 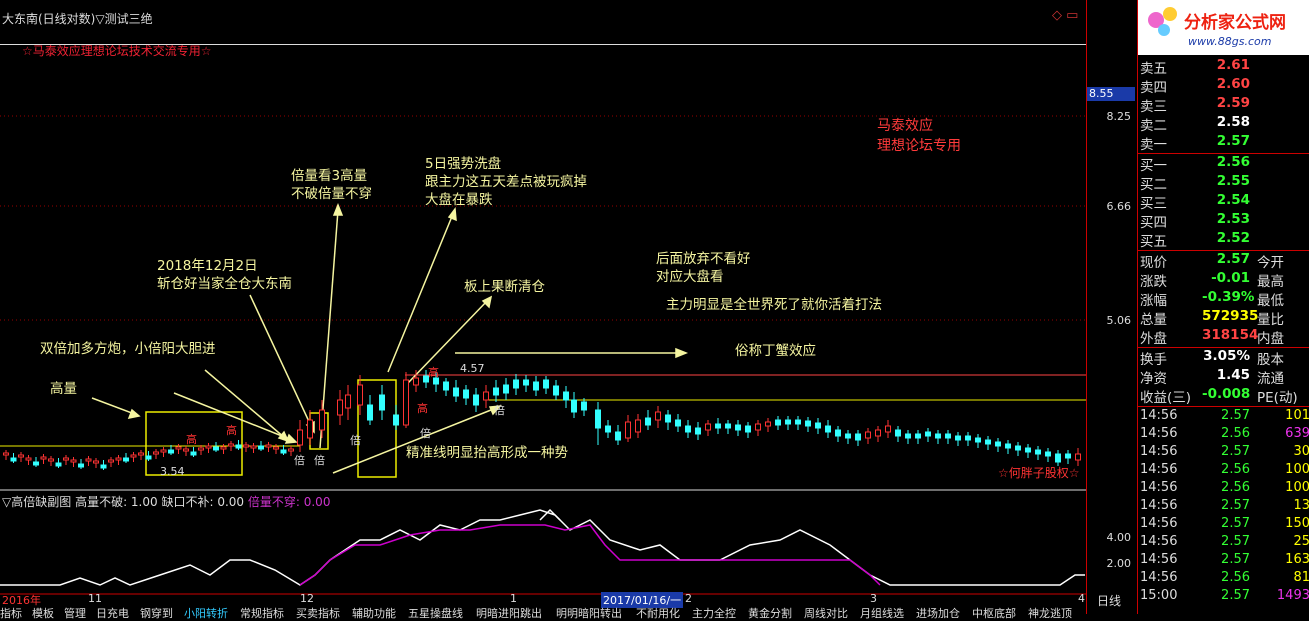 I want to click on bottom-tab: 五星操盘线, so click(x=435, y=612).